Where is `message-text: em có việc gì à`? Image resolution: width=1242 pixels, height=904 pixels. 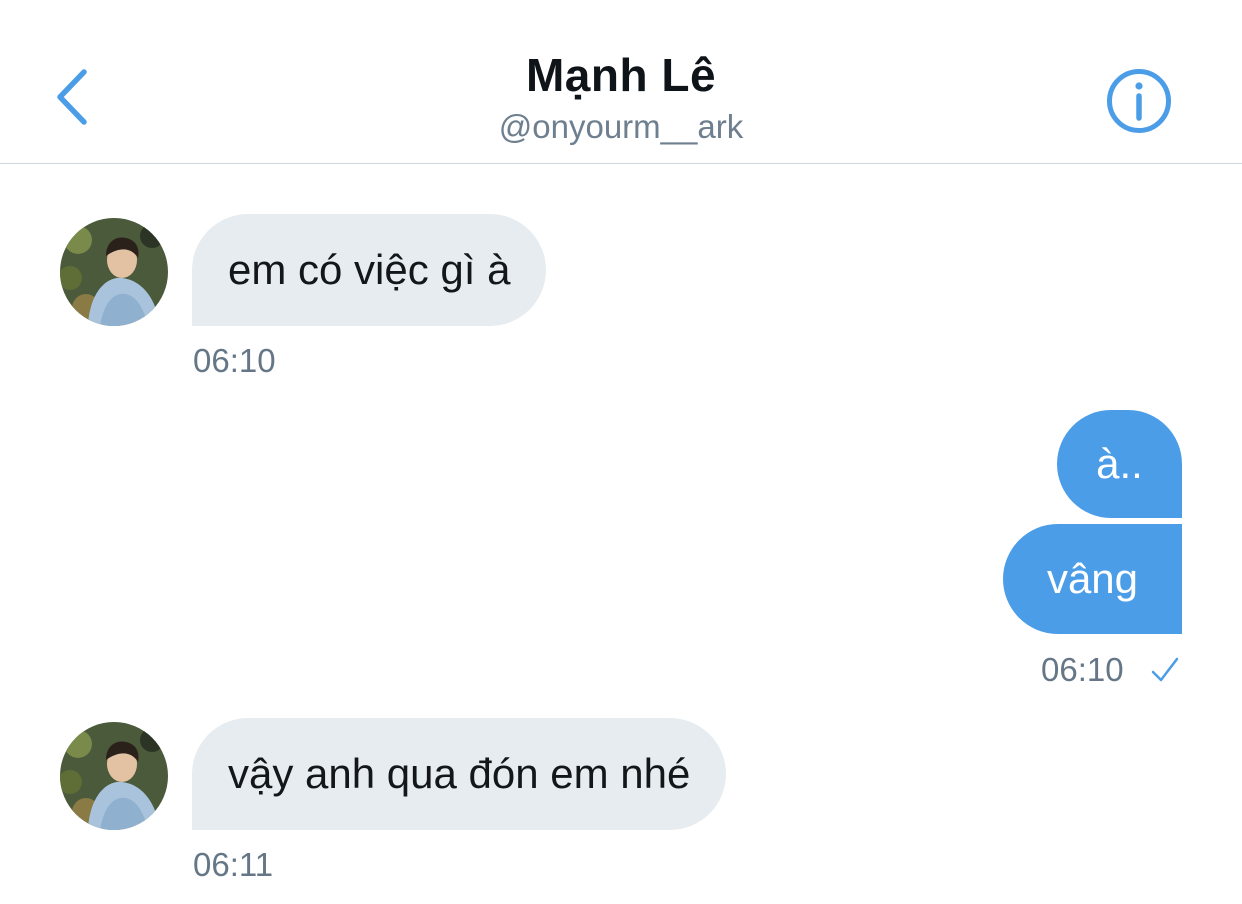
message-text: em có việc gì à is located at coordinates (369, 269).